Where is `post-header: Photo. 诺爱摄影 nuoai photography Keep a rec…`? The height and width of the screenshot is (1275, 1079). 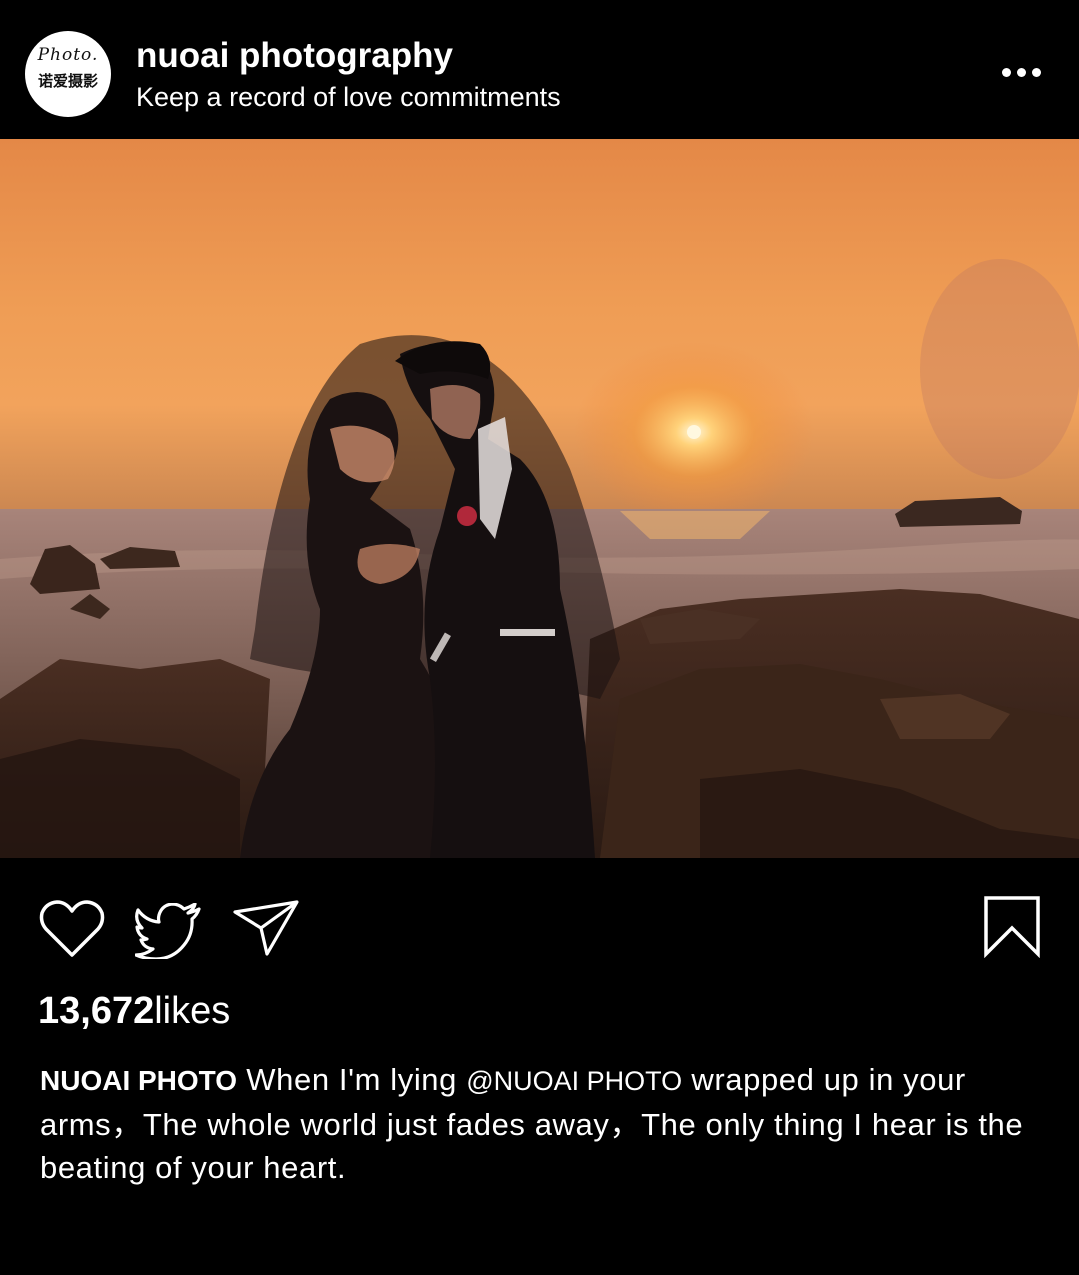
post-header: Photo. 诺爱摄影 nuoai photography Keep a rec… is located at coordinates (539, 69).